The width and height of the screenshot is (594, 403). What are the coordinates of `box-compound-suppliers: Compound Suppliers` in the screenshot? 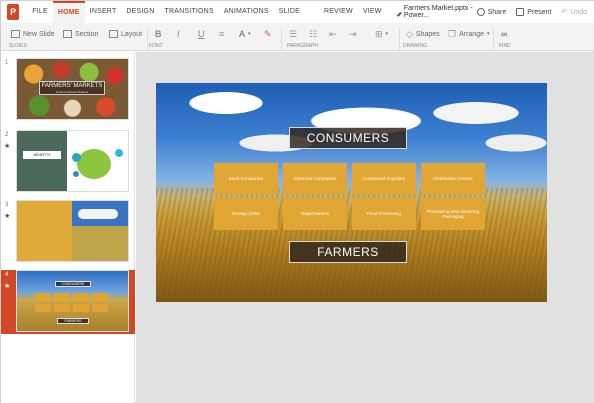 It's located at (384, 179).